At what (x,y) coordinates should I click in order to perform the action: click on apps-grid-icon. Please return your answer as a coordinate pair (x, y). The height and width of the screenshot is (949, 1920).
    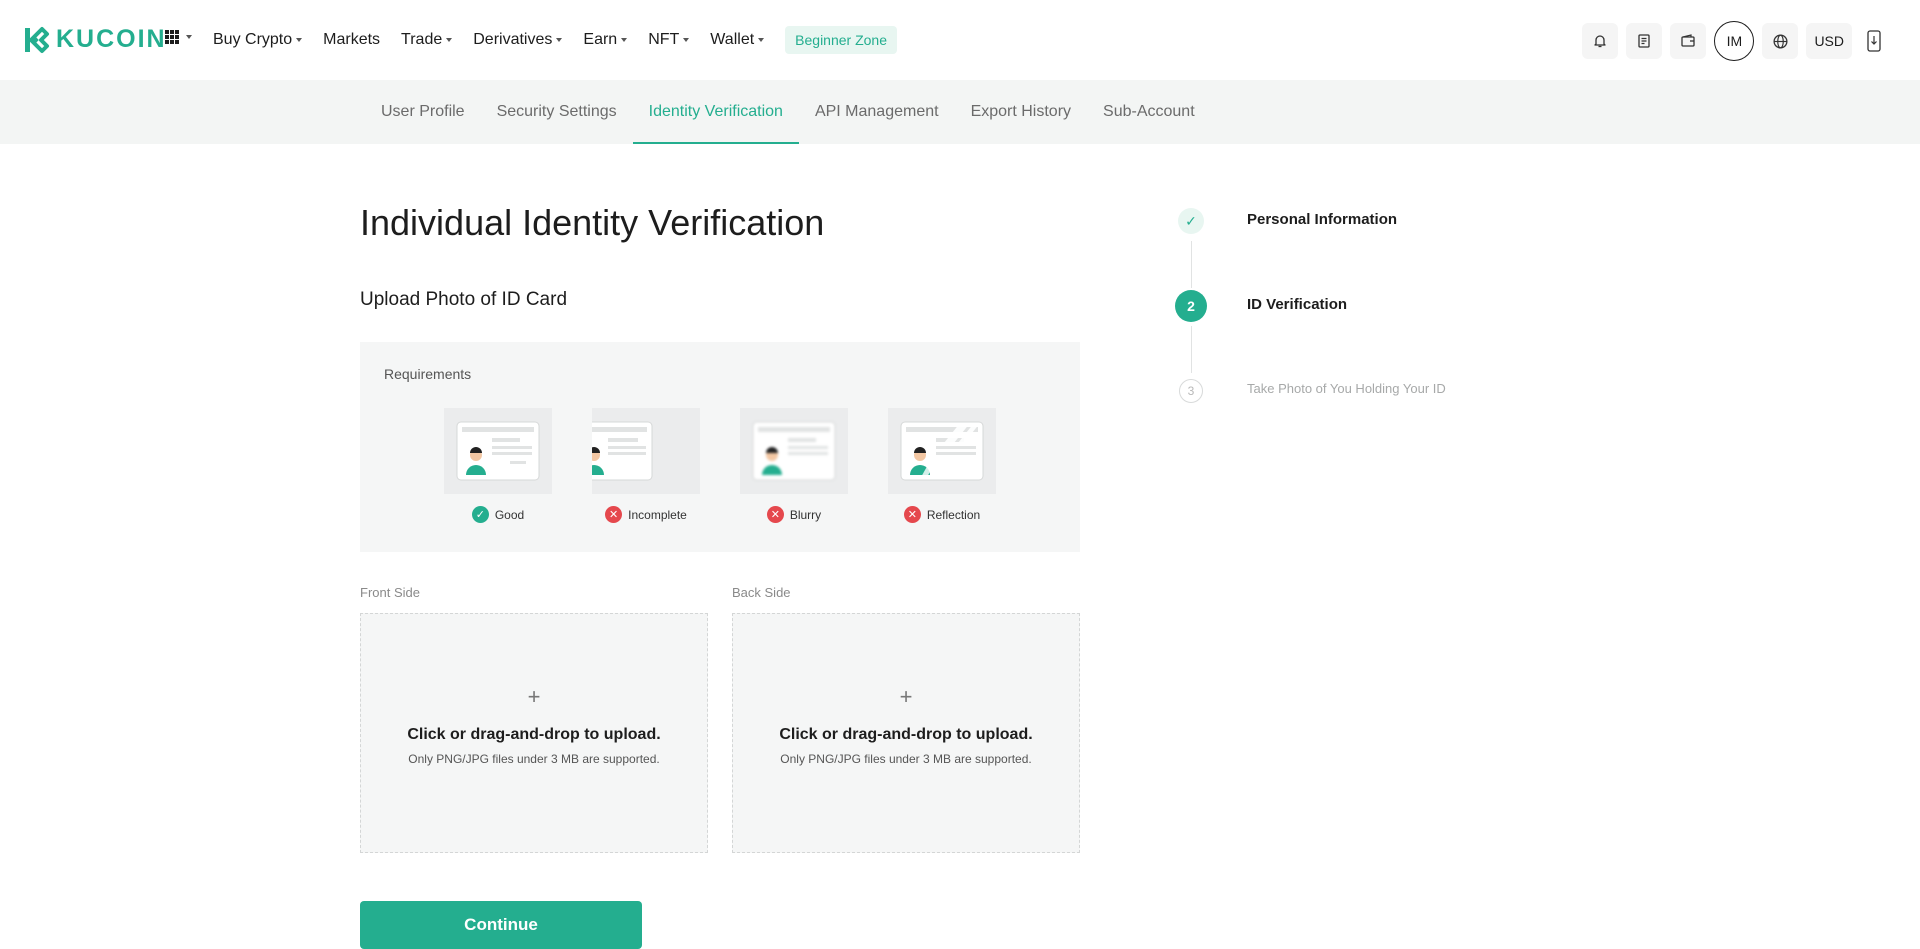
    Looking at the image, I should click on (172, 37).